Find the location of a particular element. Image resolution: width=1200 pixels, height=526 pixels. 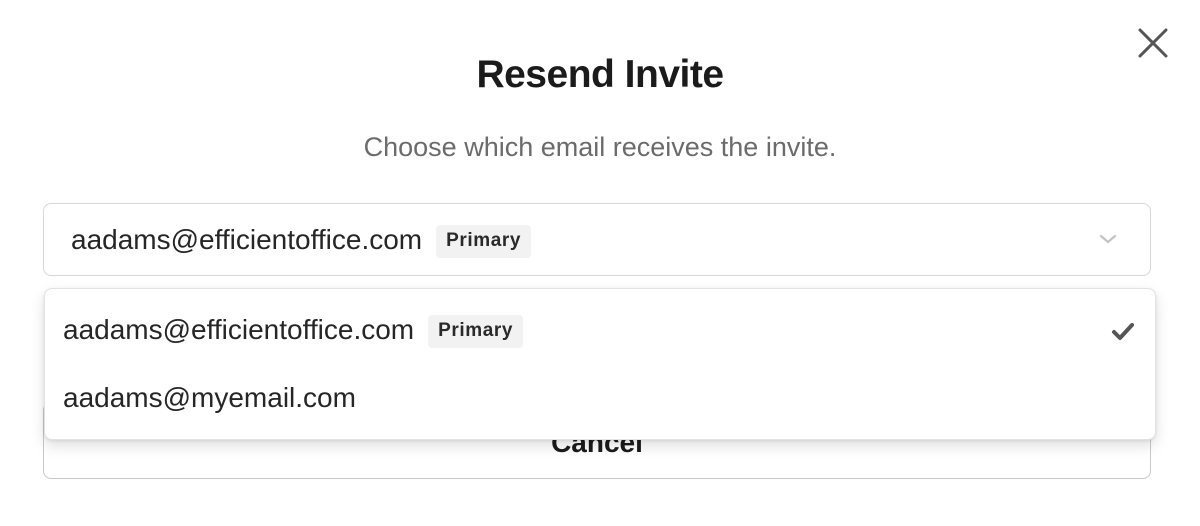

selected-email: aadams@efficientoffice.com Primary is located at coordinates (301, 241).